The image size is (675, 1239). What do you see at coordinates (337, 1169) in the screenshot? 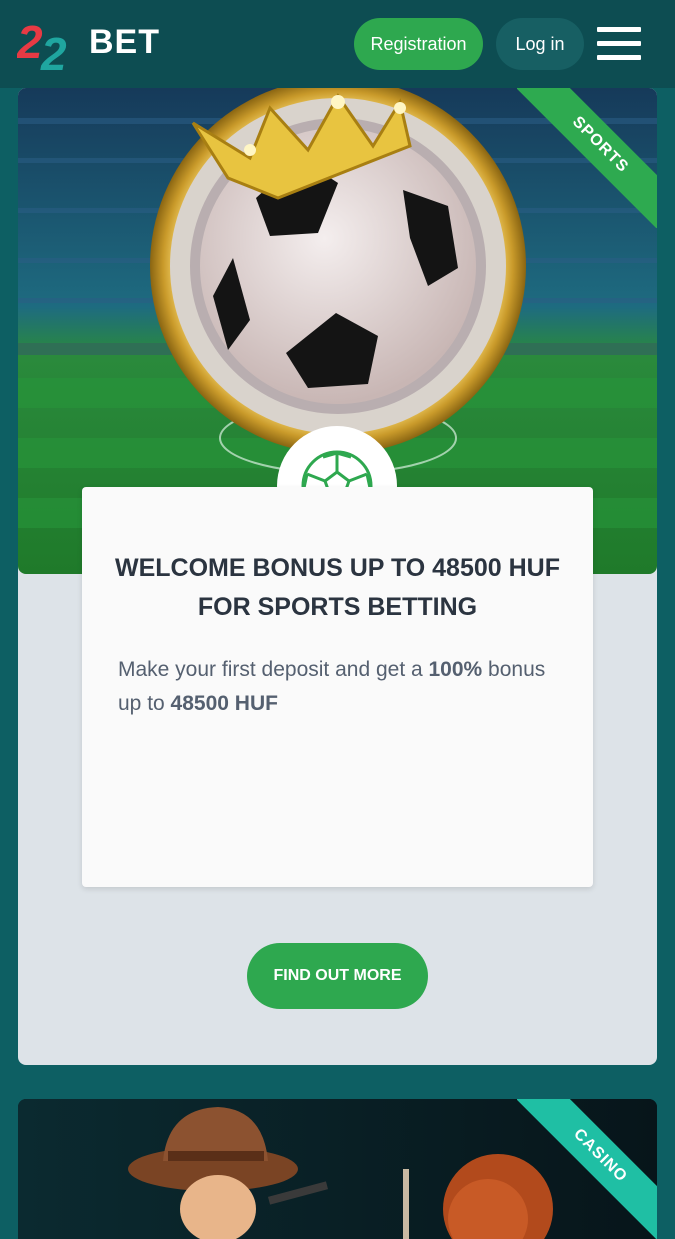
I see `casino-bonus-card: CASINO` at bounding box center [337, 1169].